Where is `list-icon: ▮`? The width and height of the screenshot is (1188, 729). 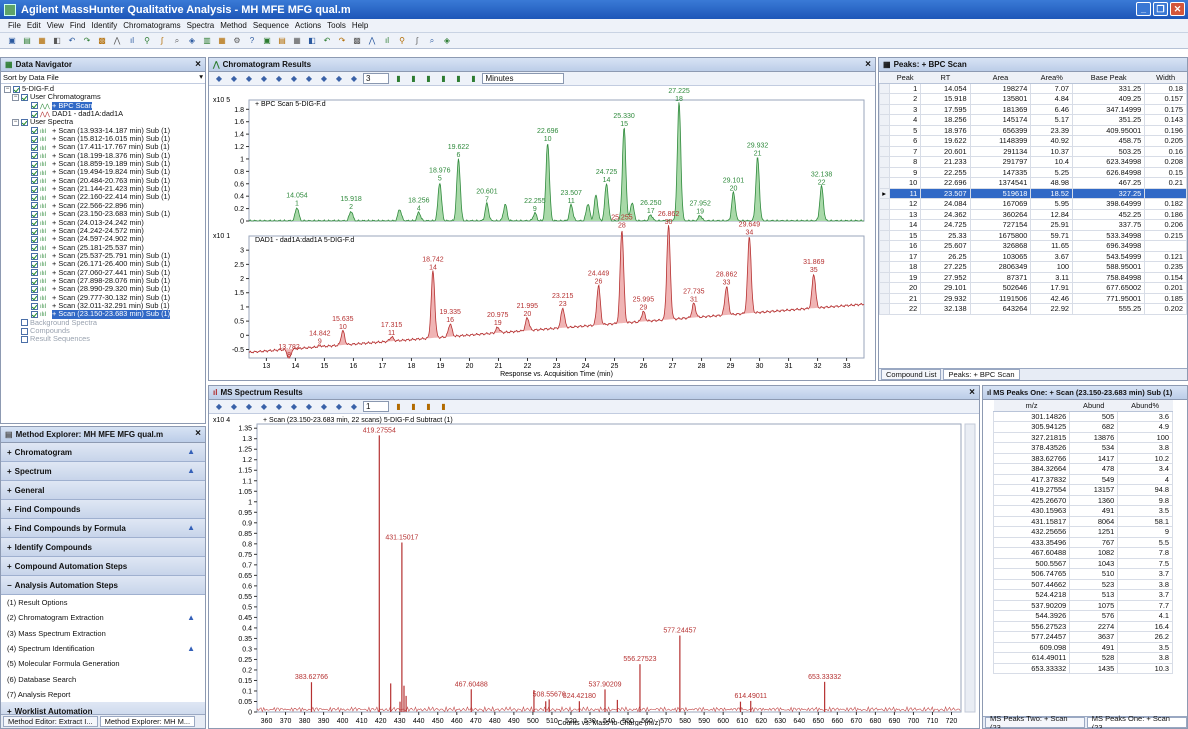 list-icon: ▮ is located at coordinates (413, 79).